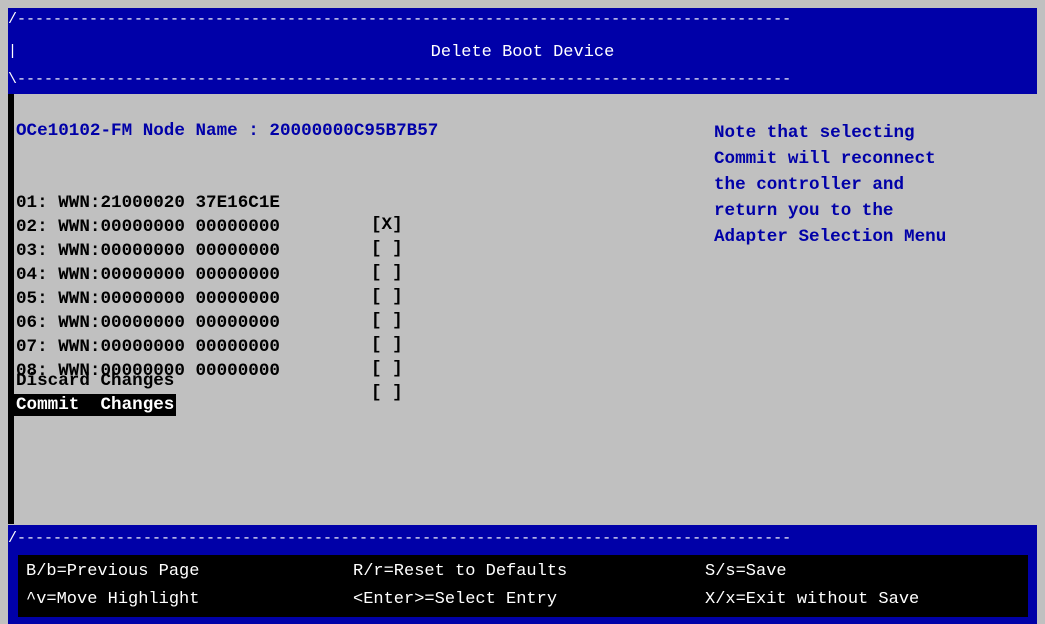  What do you see at coordinates (814, 133) in the screenshot?
I see `note-line: Note that selecting` at bounding box center [814, 133].